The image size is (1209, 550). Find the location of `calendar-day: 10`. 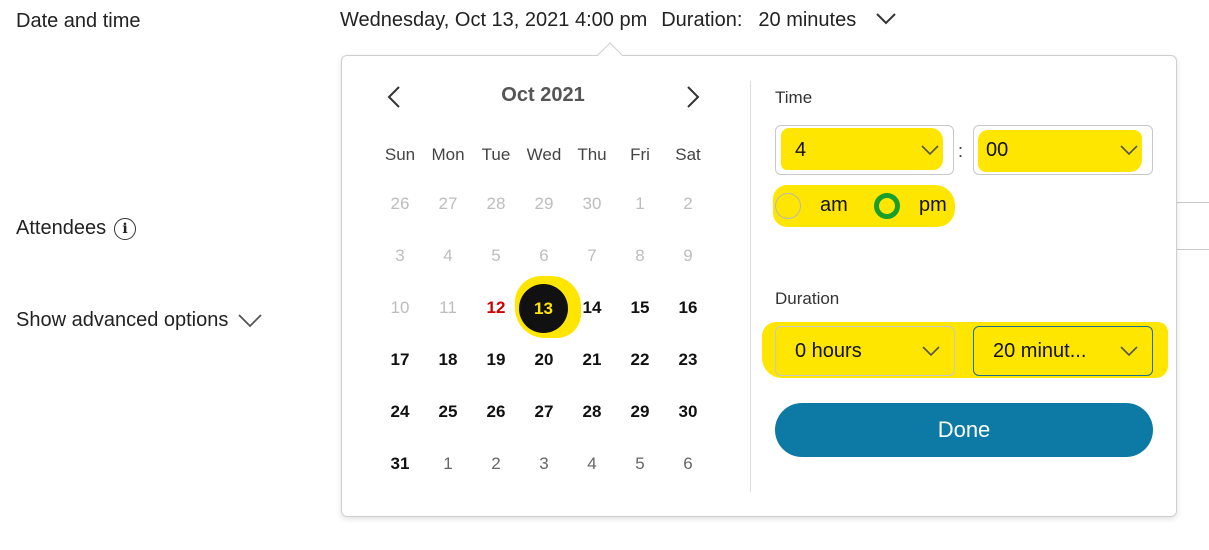

calendar-day: 10 is located at coordinates (400, 307).